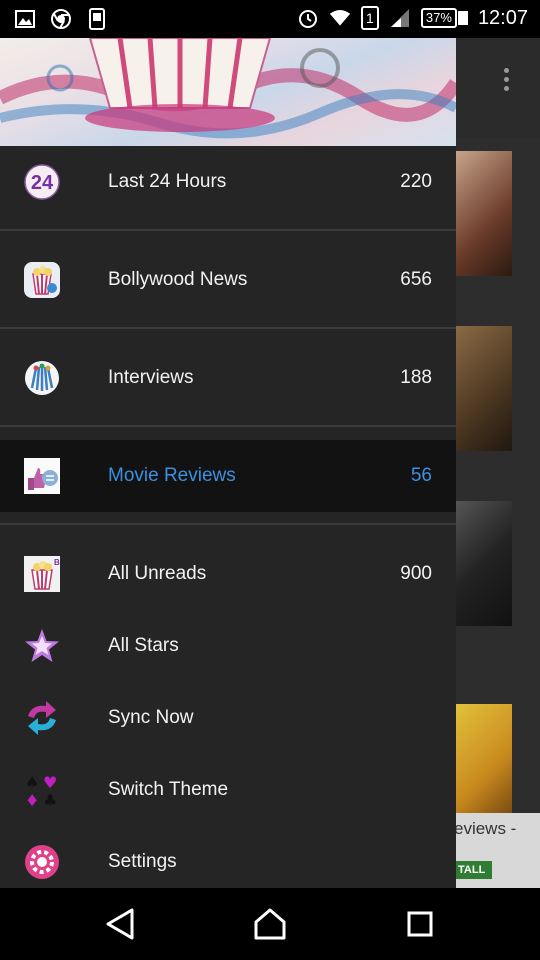 The image size is (540, 960). What do you see at coordinates (151, 377) in the screenshot?
I see `drawer-item-label: Interviews` at bounding box center [151, 377].